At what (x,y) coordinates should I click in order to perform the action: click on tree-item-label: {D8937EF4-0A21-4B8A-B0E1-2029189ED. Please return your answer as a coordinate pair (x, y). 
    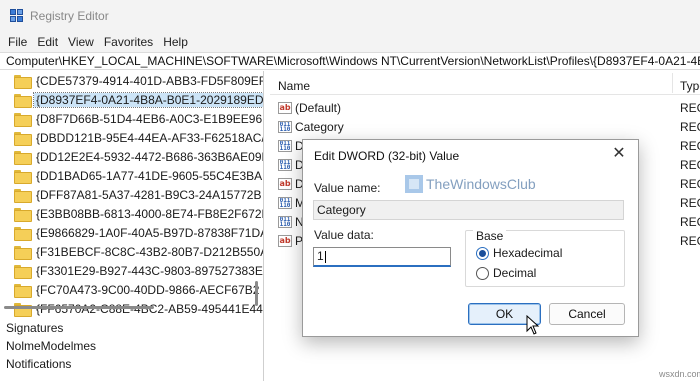
    Looking at the image, I should click on (148, 99).